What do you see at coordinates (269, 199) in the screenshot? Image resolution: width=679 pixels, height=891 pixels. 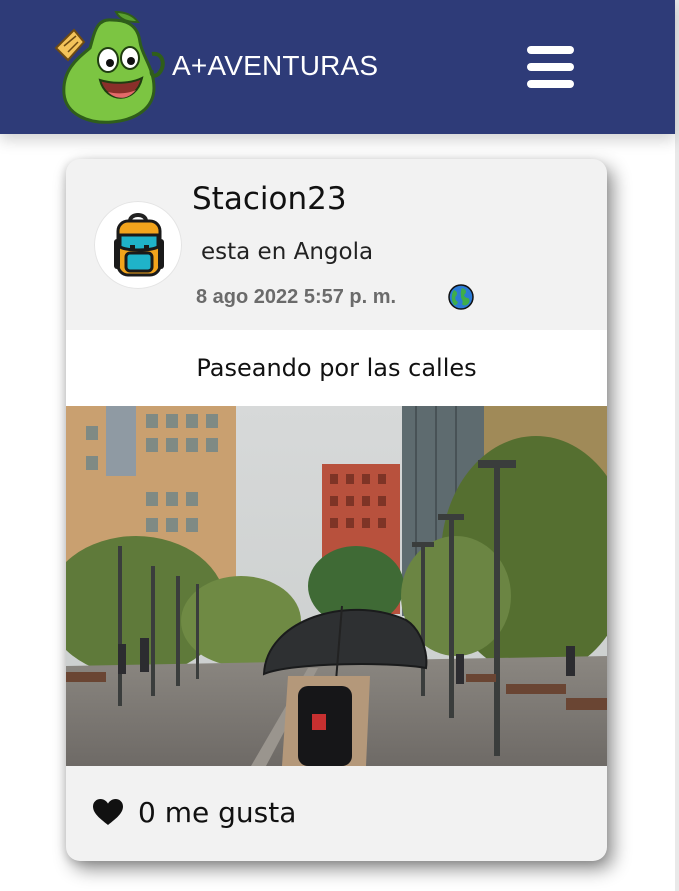 I see `post-username: Stacion23` at bounding box center [269, 199].